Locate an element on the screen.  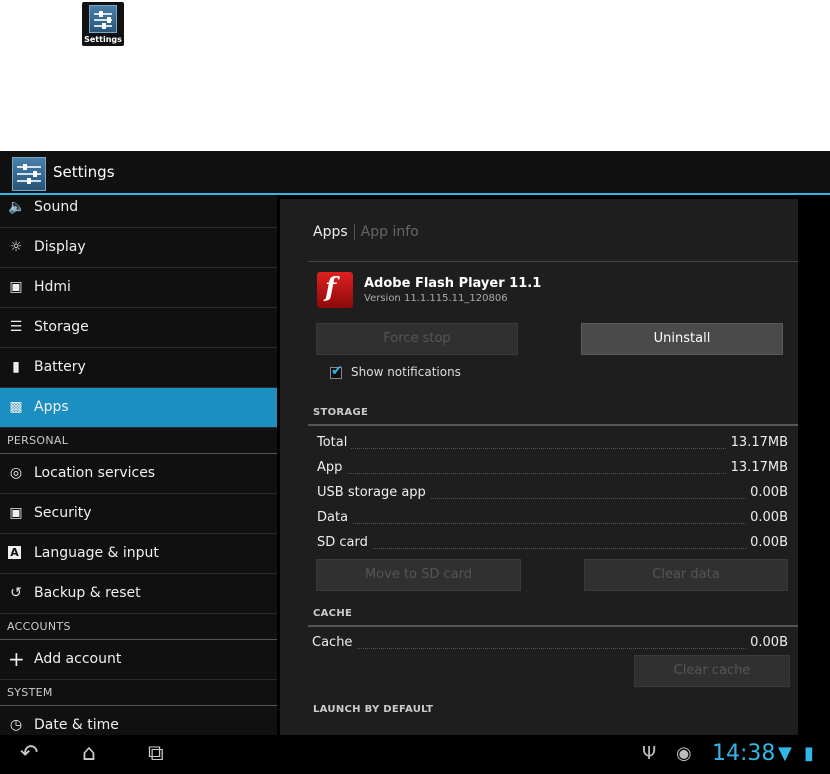
sidebar-item-storage: ☰ Storage is located at coordinates (138, 328).